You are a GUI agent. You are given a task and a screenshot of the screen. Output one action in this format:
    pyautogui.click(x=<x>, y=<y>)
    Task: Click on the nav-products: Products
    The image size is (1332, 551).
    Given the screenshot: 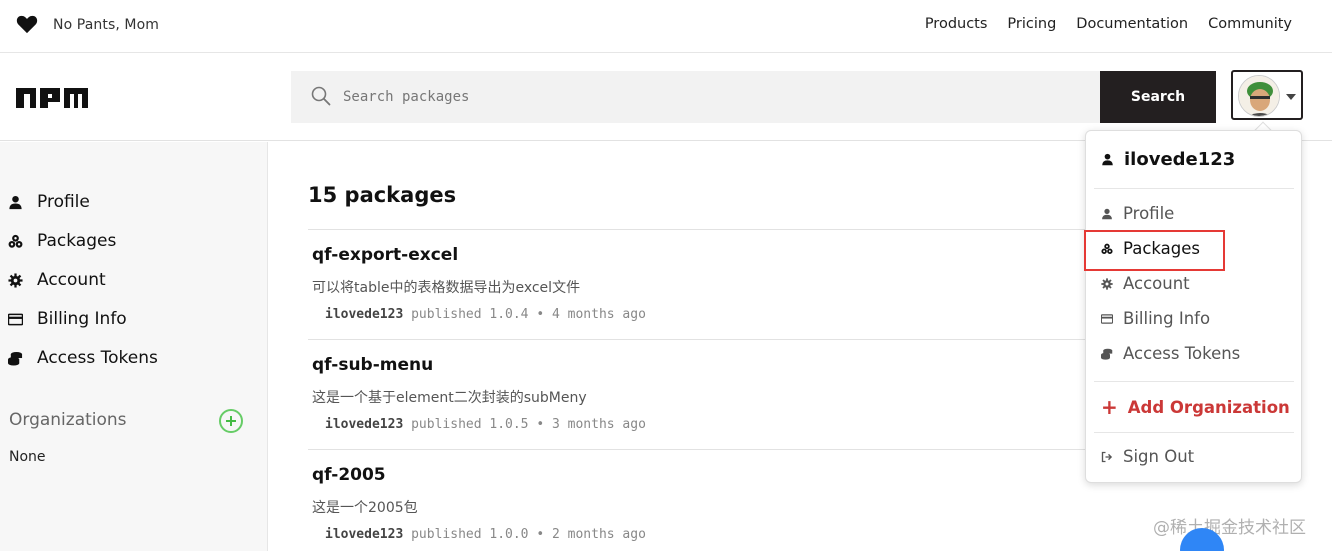 What is the action you would take?
    pyautogui.click(x=956, y=24)
    